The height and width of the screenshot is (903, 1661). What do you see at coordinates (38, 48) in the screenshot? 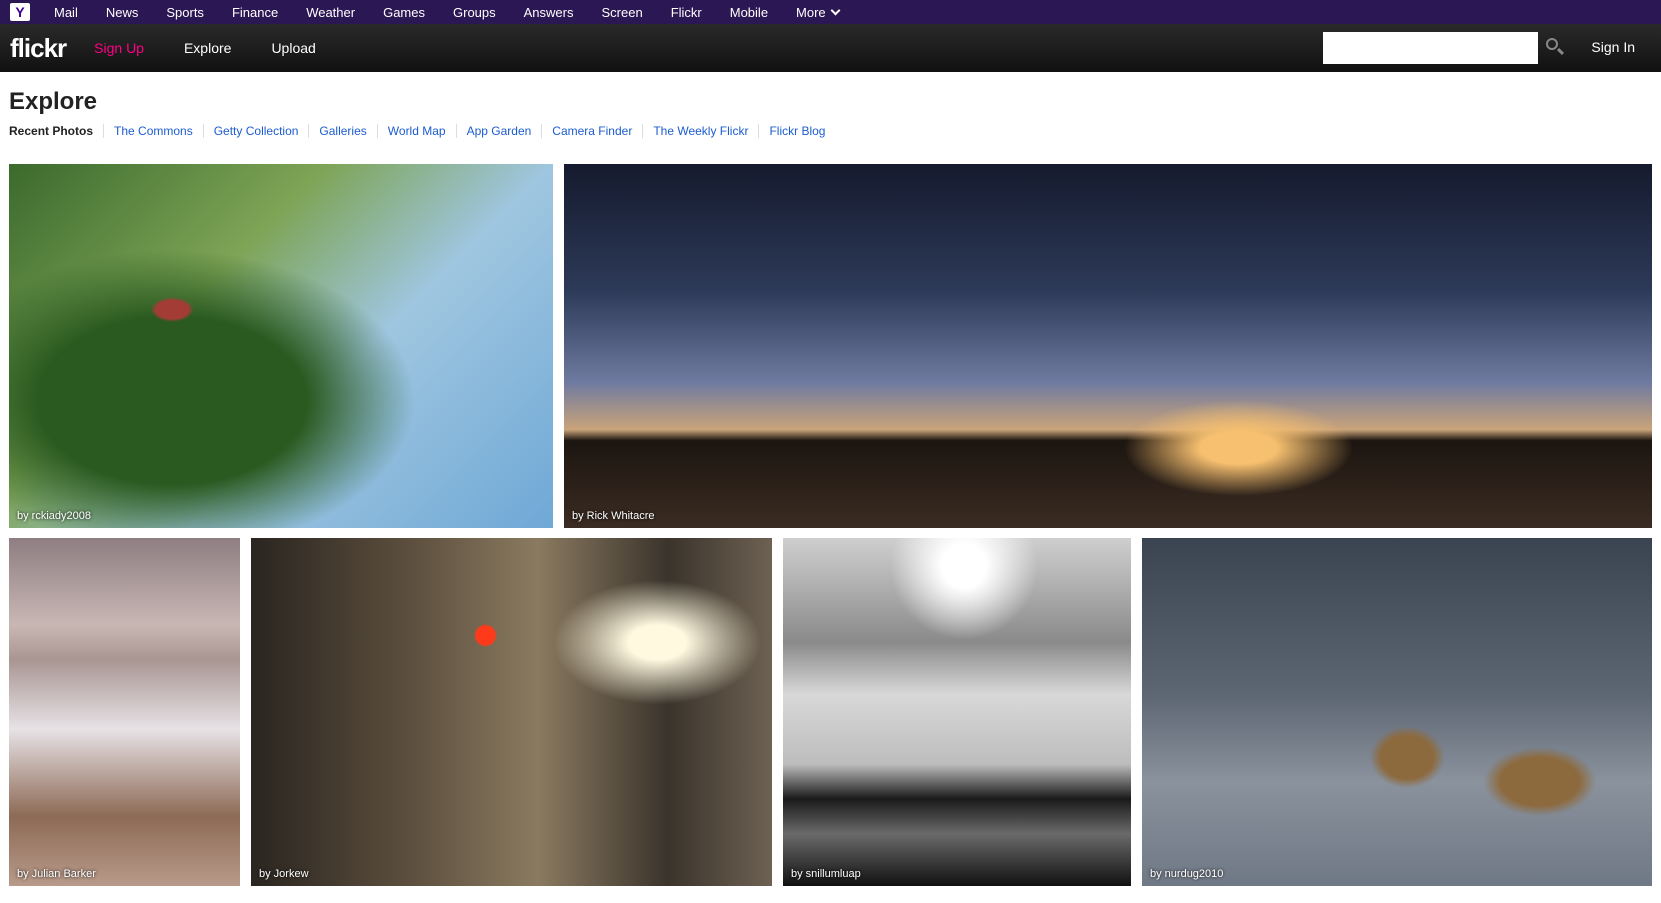
I see `flickr-logo: flickr` at bounding box center [38, 48].